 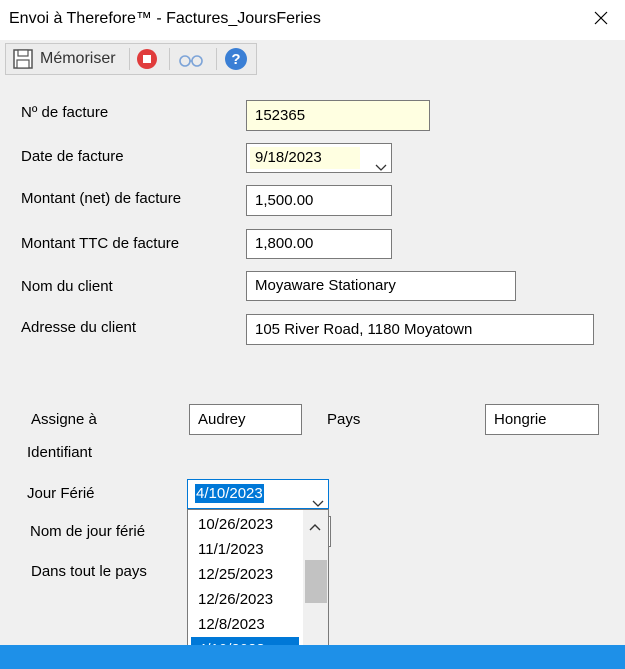 I want to click on stop-button, so click(x=147, y=59).